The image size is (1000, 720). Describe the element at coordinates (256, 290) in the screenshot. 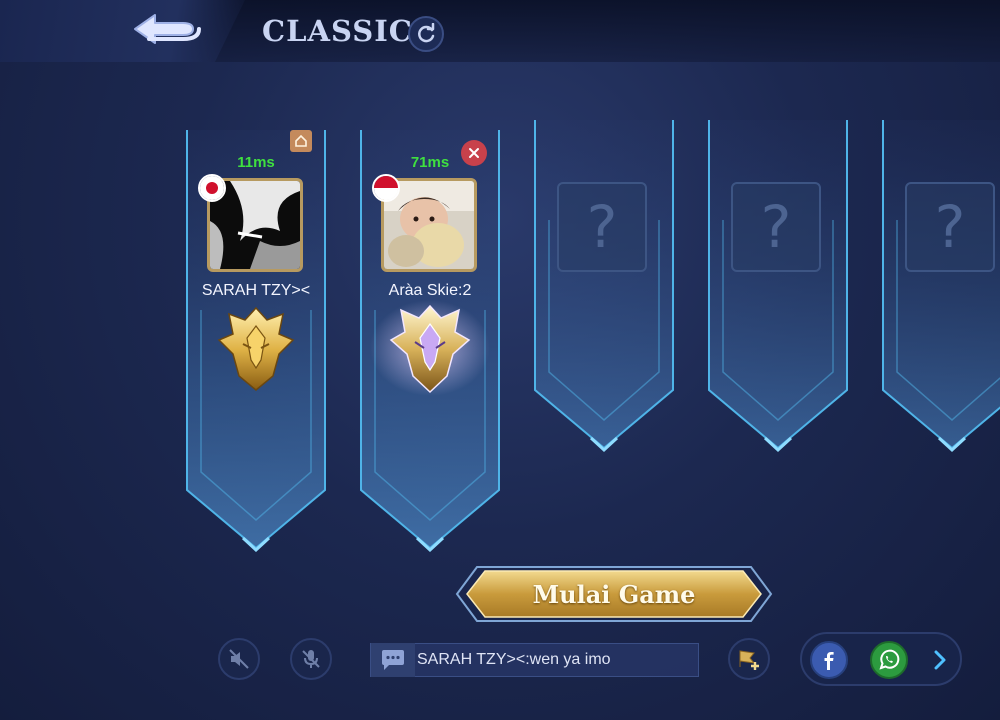

I see `player-name: SARAH TZY><` at that location.